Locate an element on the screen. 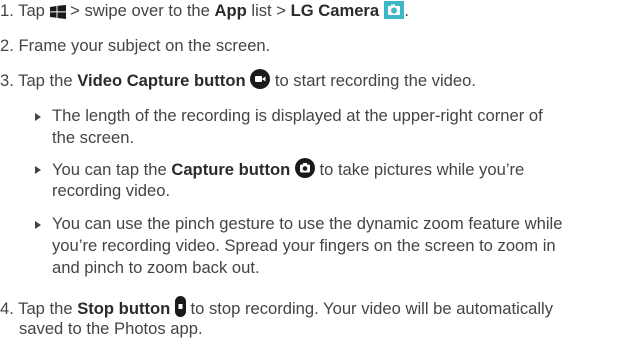  stop-button-label: Stop button is located at coordinates (124, 308).